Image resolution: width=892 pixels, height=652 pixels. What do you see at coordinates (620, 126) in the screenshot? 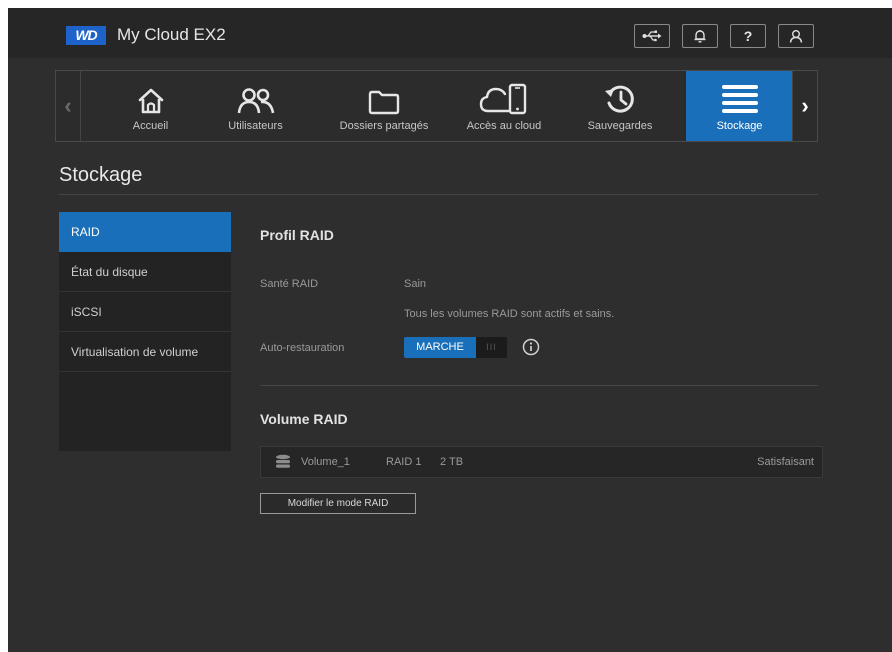
I see `nav-label-sauvegardes: Sauvegardes` at bounding box center [620, 126].